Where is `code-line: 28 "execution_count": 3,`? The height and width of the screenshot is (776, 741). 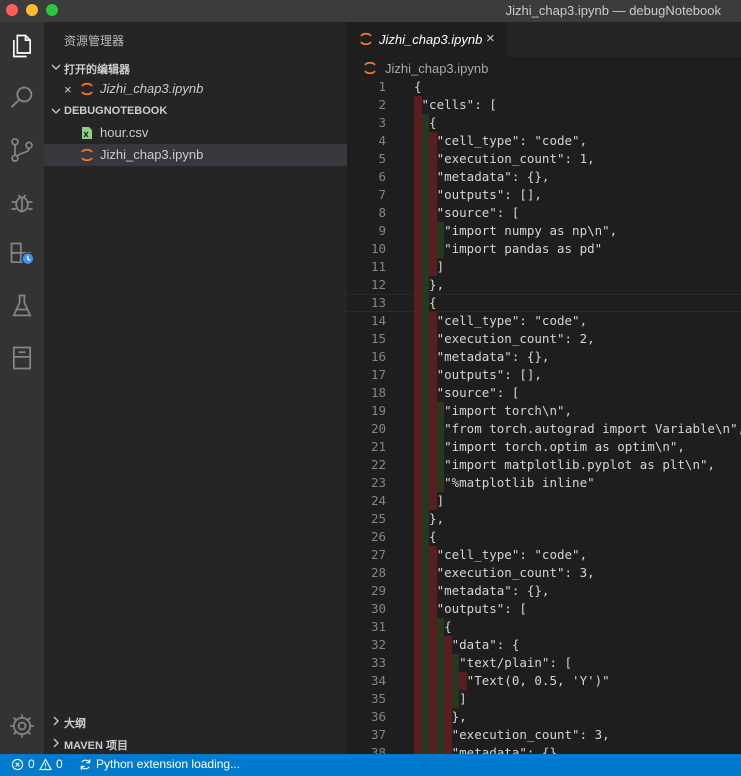 code-line: 28 "execution_count": 3, is located at coordinates (544, 573).